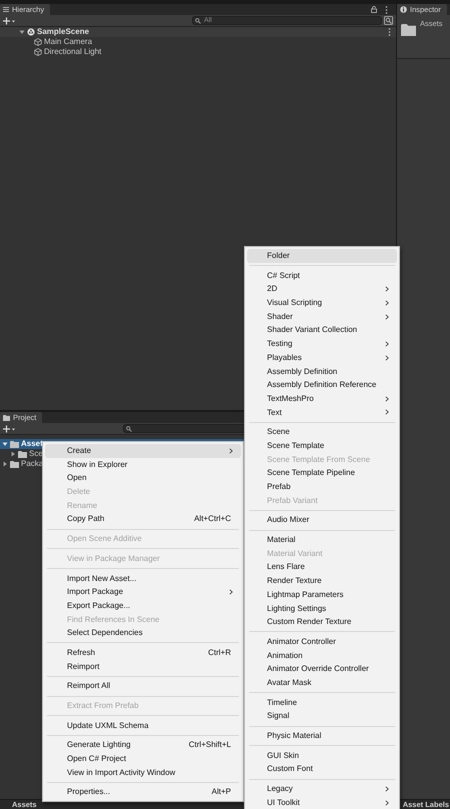  What do you see at coordinates (209, 745) in the screenshot?
I see `shortcut-label: Ctrl+Shift+L` at bounding box center [209, 745].